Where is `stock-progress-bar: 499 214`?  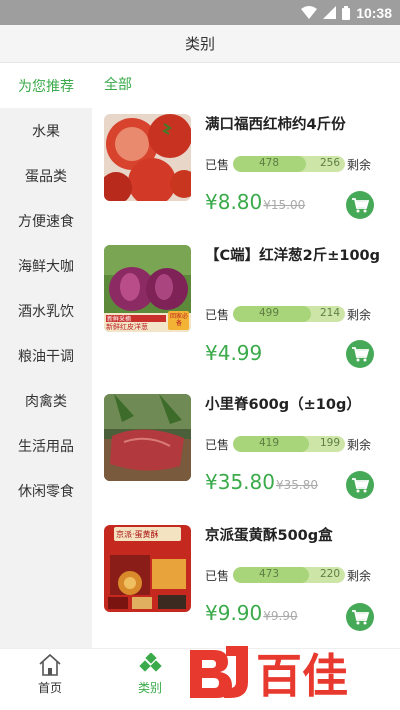 stock-progress-bar: 499 214 is located at coordinates (289, 314).